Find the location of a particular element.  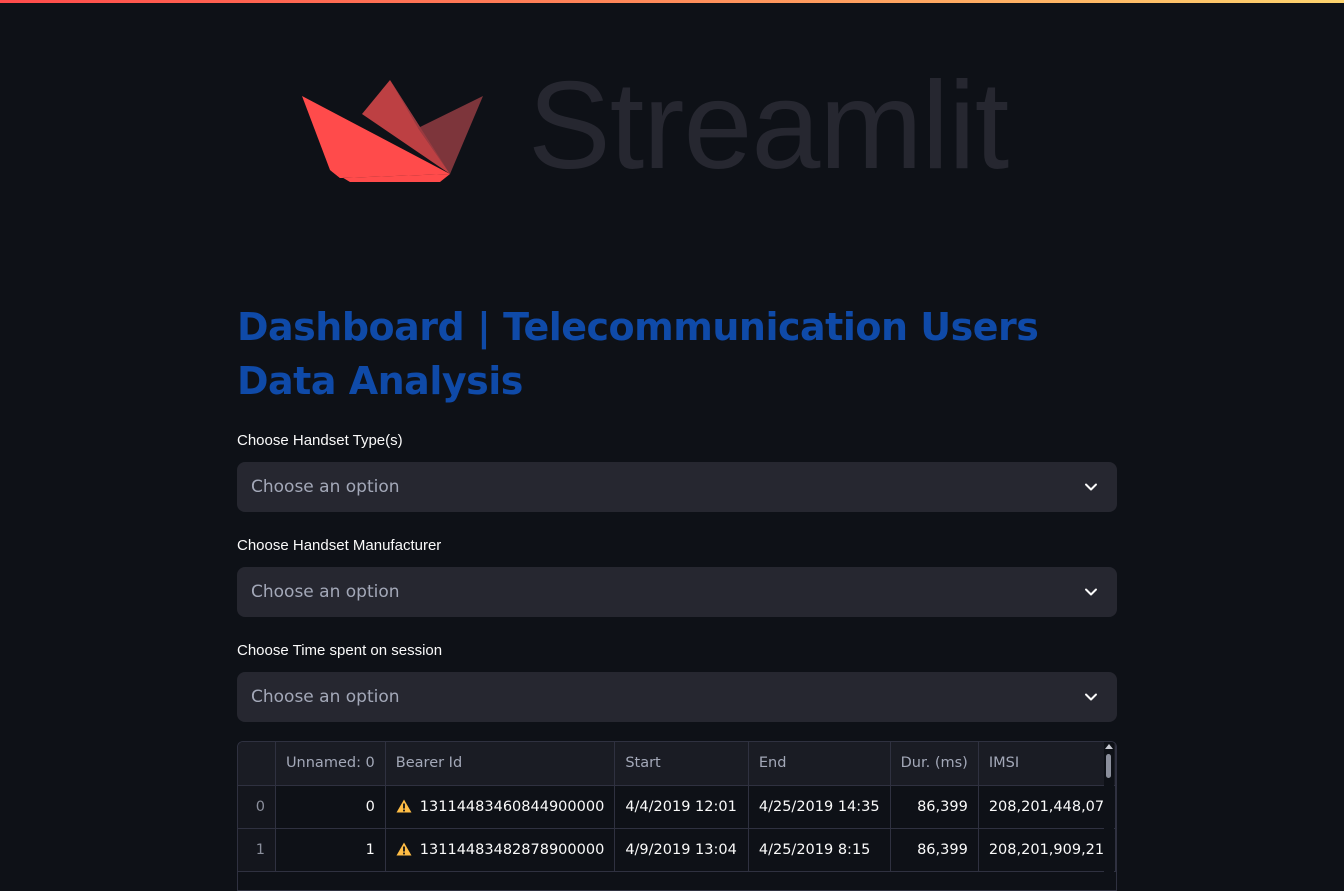

cell-end: 4/25/2019 8:15 is located at coordinates (819, 850).